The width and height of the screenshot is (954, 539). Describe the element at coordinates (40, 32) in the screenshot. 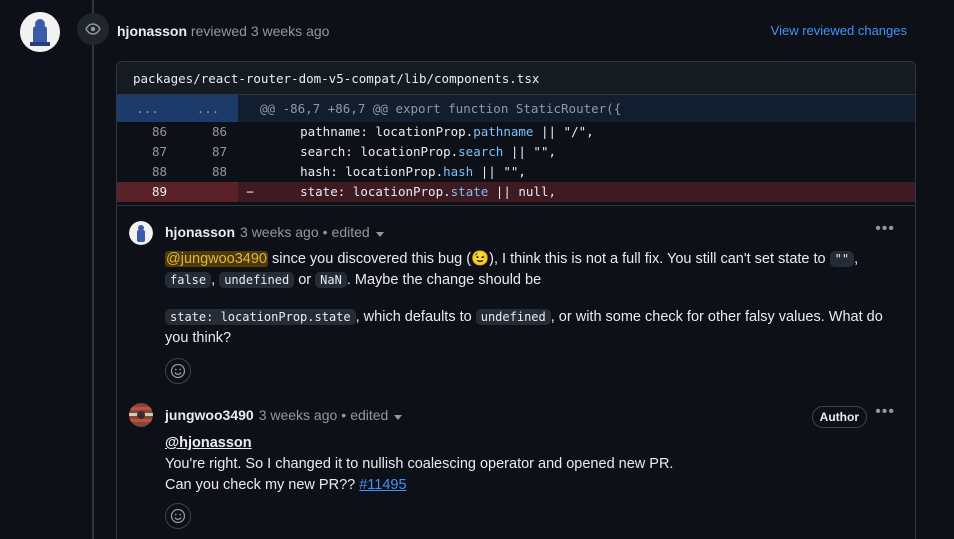

I see `reviewer-avatar` at that location.